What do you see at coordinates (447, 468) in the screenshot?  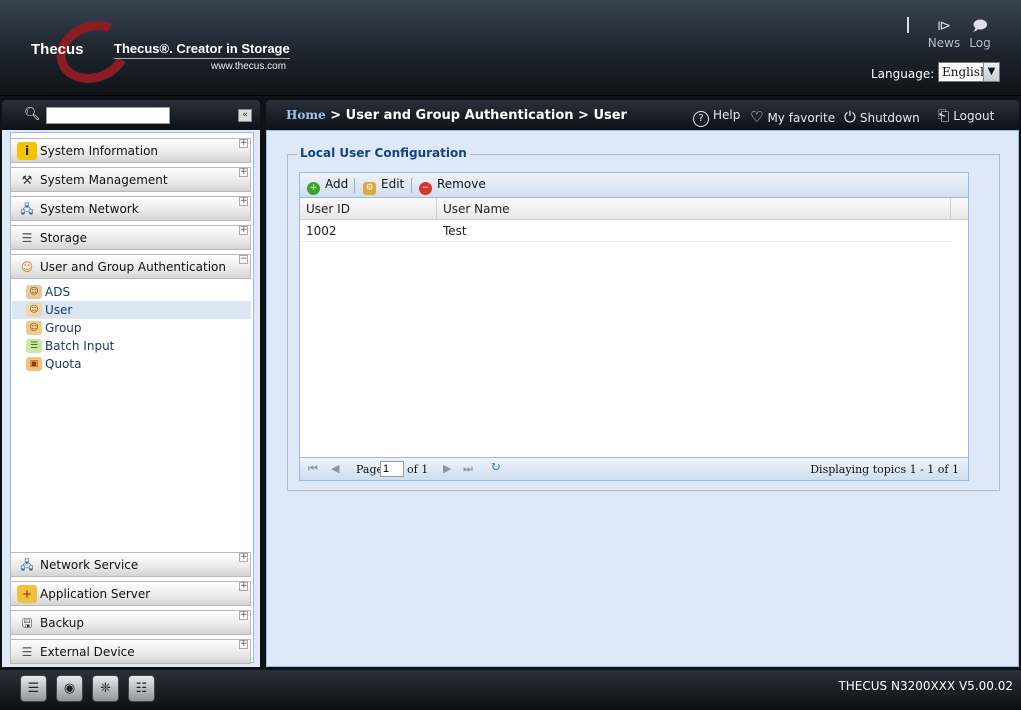 I see `next-page-icon: ▶` at bounding box center [447, 468].